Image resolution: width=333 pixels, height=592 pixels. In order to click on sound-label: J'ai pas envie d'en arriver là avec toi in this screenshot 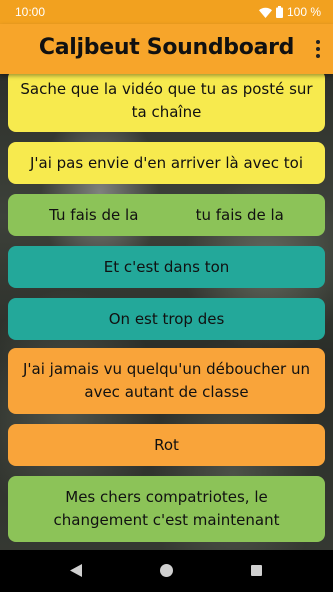, I will do `click(166, 162)`.